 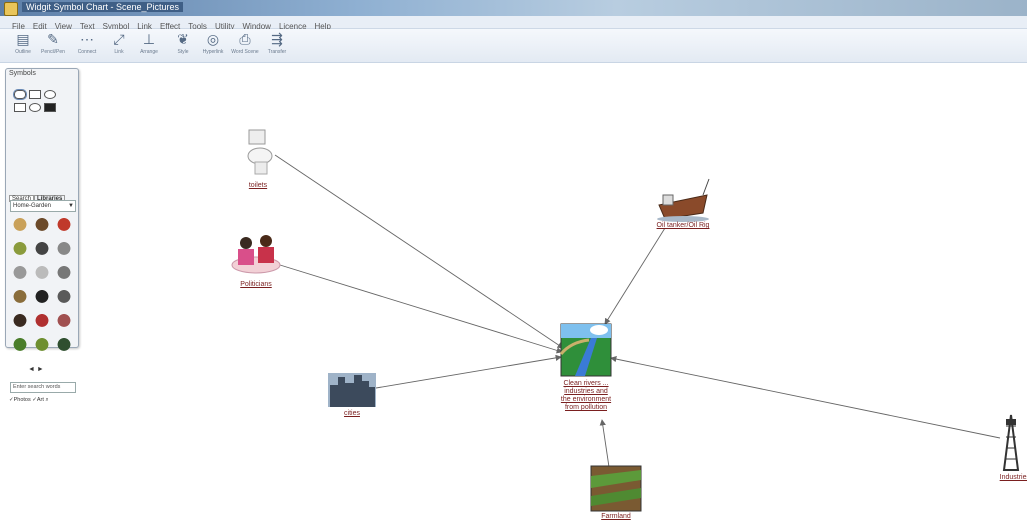 What do you see at coordinates (586, 408) in the screenshot?
I see `center-label: from pollution` at bounding box center [586, 408].